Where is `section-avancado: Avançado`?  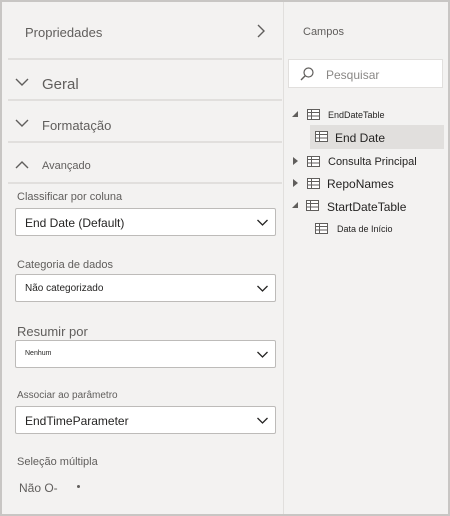
section-avancado: Avançado is located at coordinates (143, 168).